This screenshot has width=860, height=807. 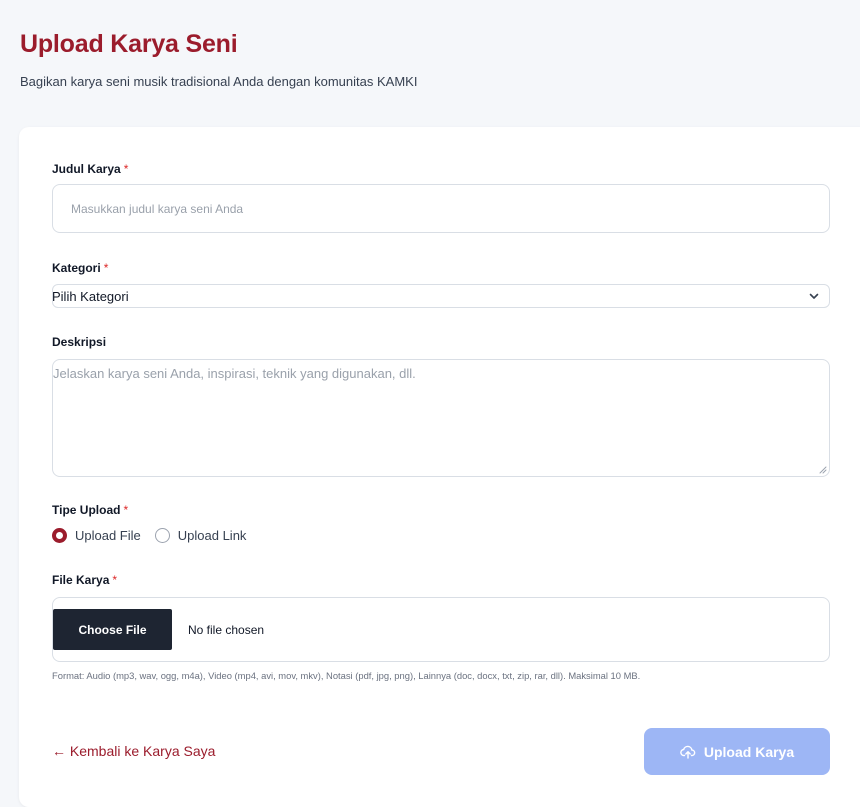 I want to click on description-field-label-text: Deskripsi, so click(x=79, y=342).